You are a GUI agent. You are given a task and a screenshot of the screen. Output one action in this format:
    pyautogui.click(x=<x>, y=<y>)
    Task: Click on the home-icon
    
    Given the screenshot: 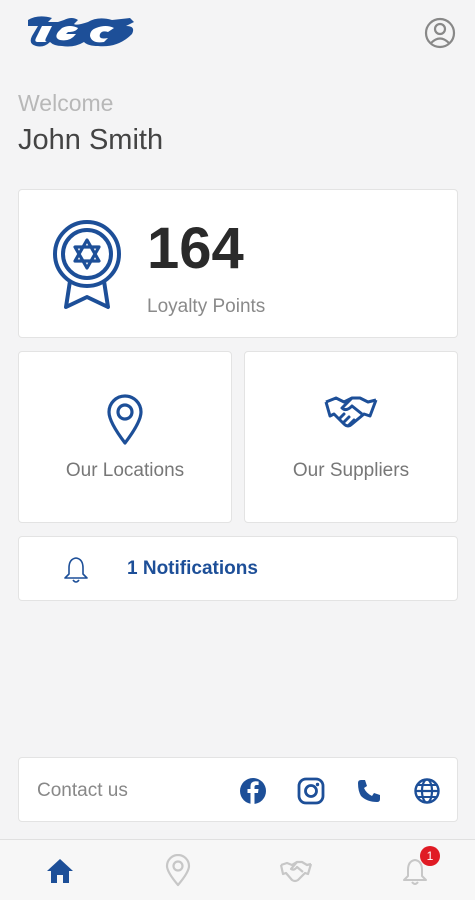 What is the action you would take?
    pyautogui.click(x=60, y=871)
    